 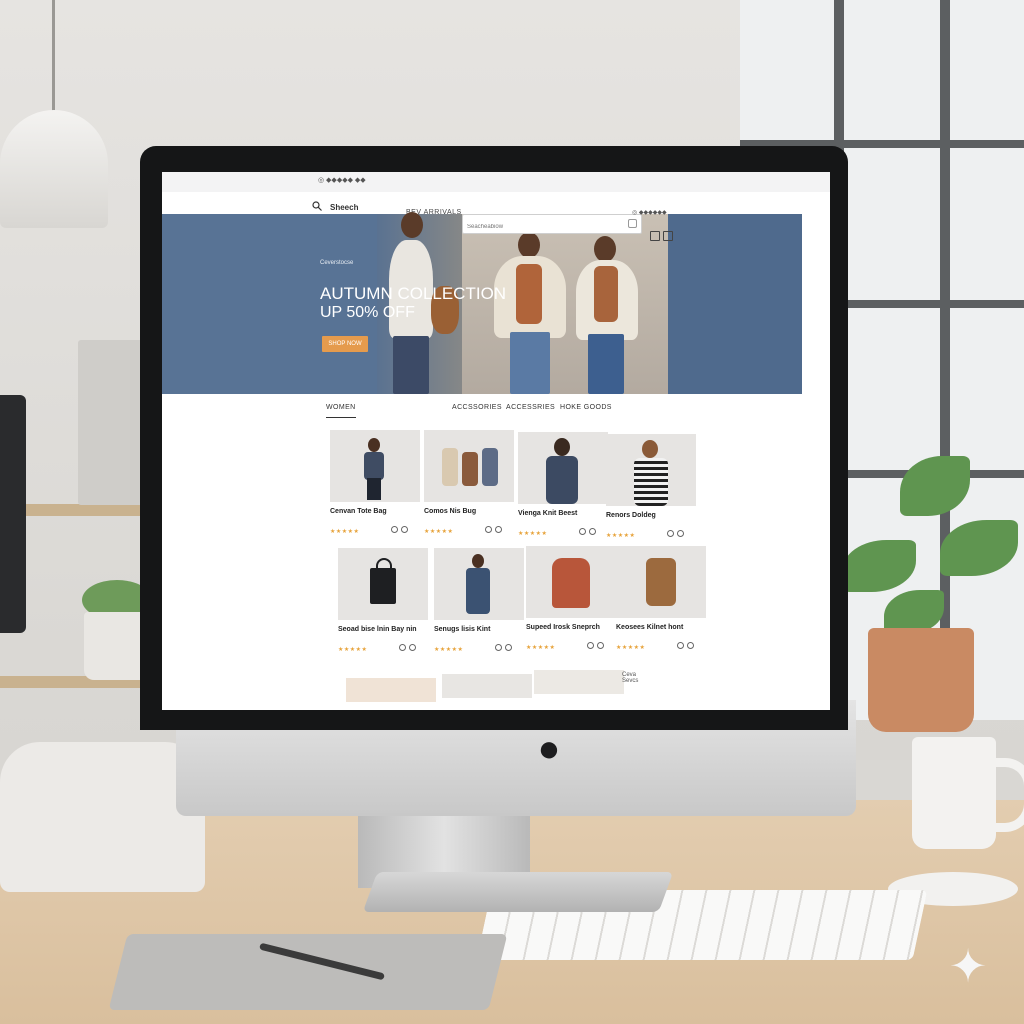 What do you see at coordinates (317, 206) in the screenshot?
I see `search-icon` at bounding box center [317, 206].